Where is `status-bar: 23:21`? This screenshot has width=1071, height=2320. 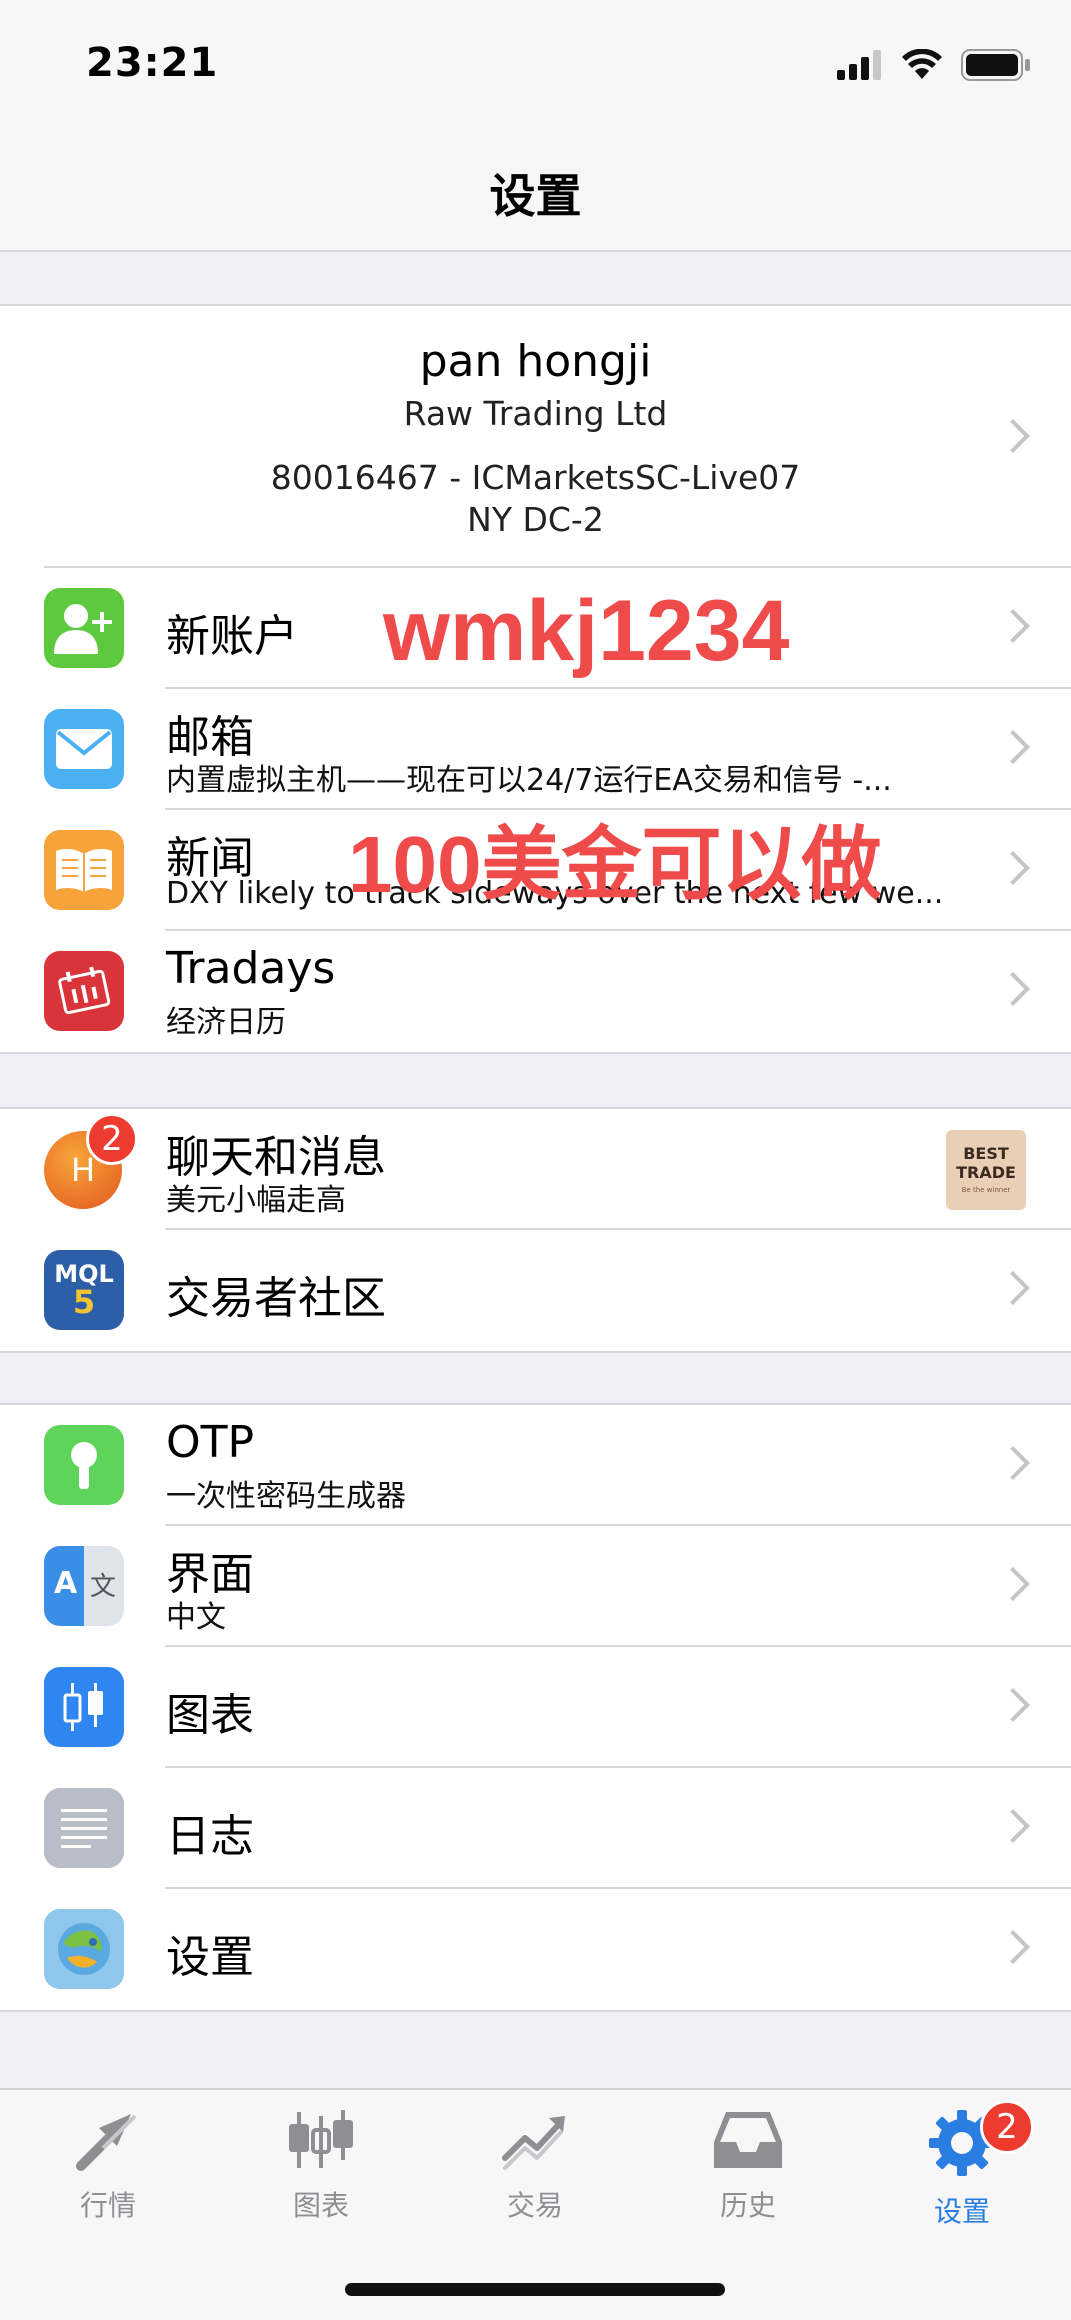 status-bar: 23:21 is located at coordinates (535, 65).